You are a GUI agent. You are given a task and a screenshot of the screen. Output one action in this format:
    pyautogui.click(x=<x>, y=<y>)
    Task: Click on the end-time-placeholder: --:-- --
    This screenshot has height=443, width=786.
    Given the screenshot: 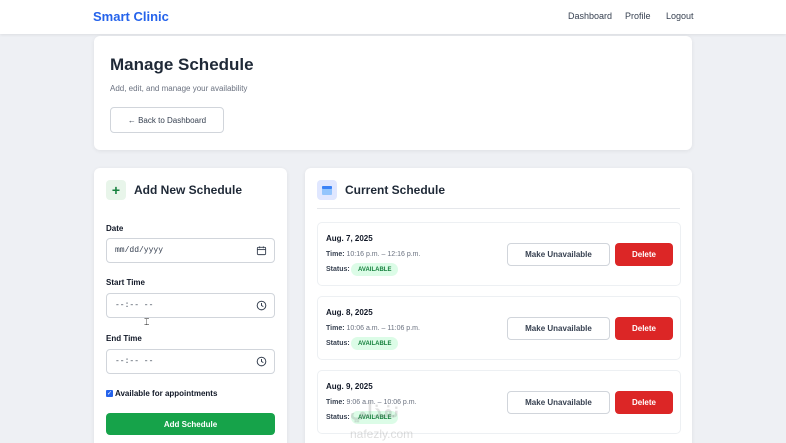 What is the action you would take?
    pyautogui.click(x=134, y=361)
    